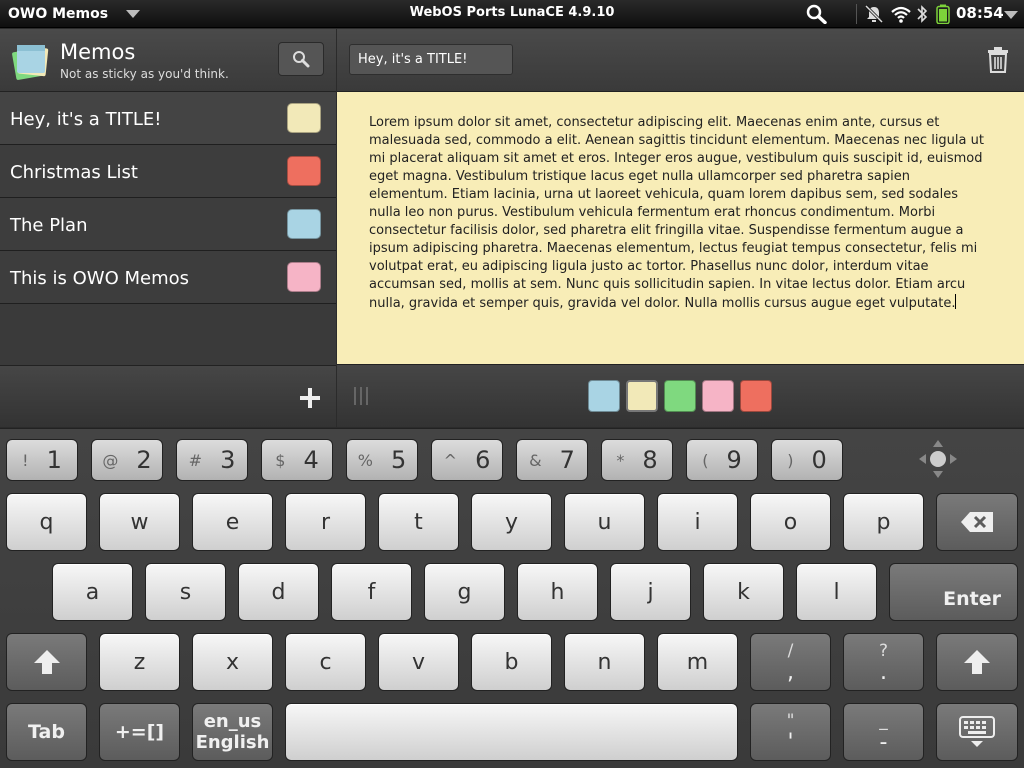  What do you see at coordinates (464, 592) in the screenshot?
I see `key-g: g` at bounding box center [464, 592].